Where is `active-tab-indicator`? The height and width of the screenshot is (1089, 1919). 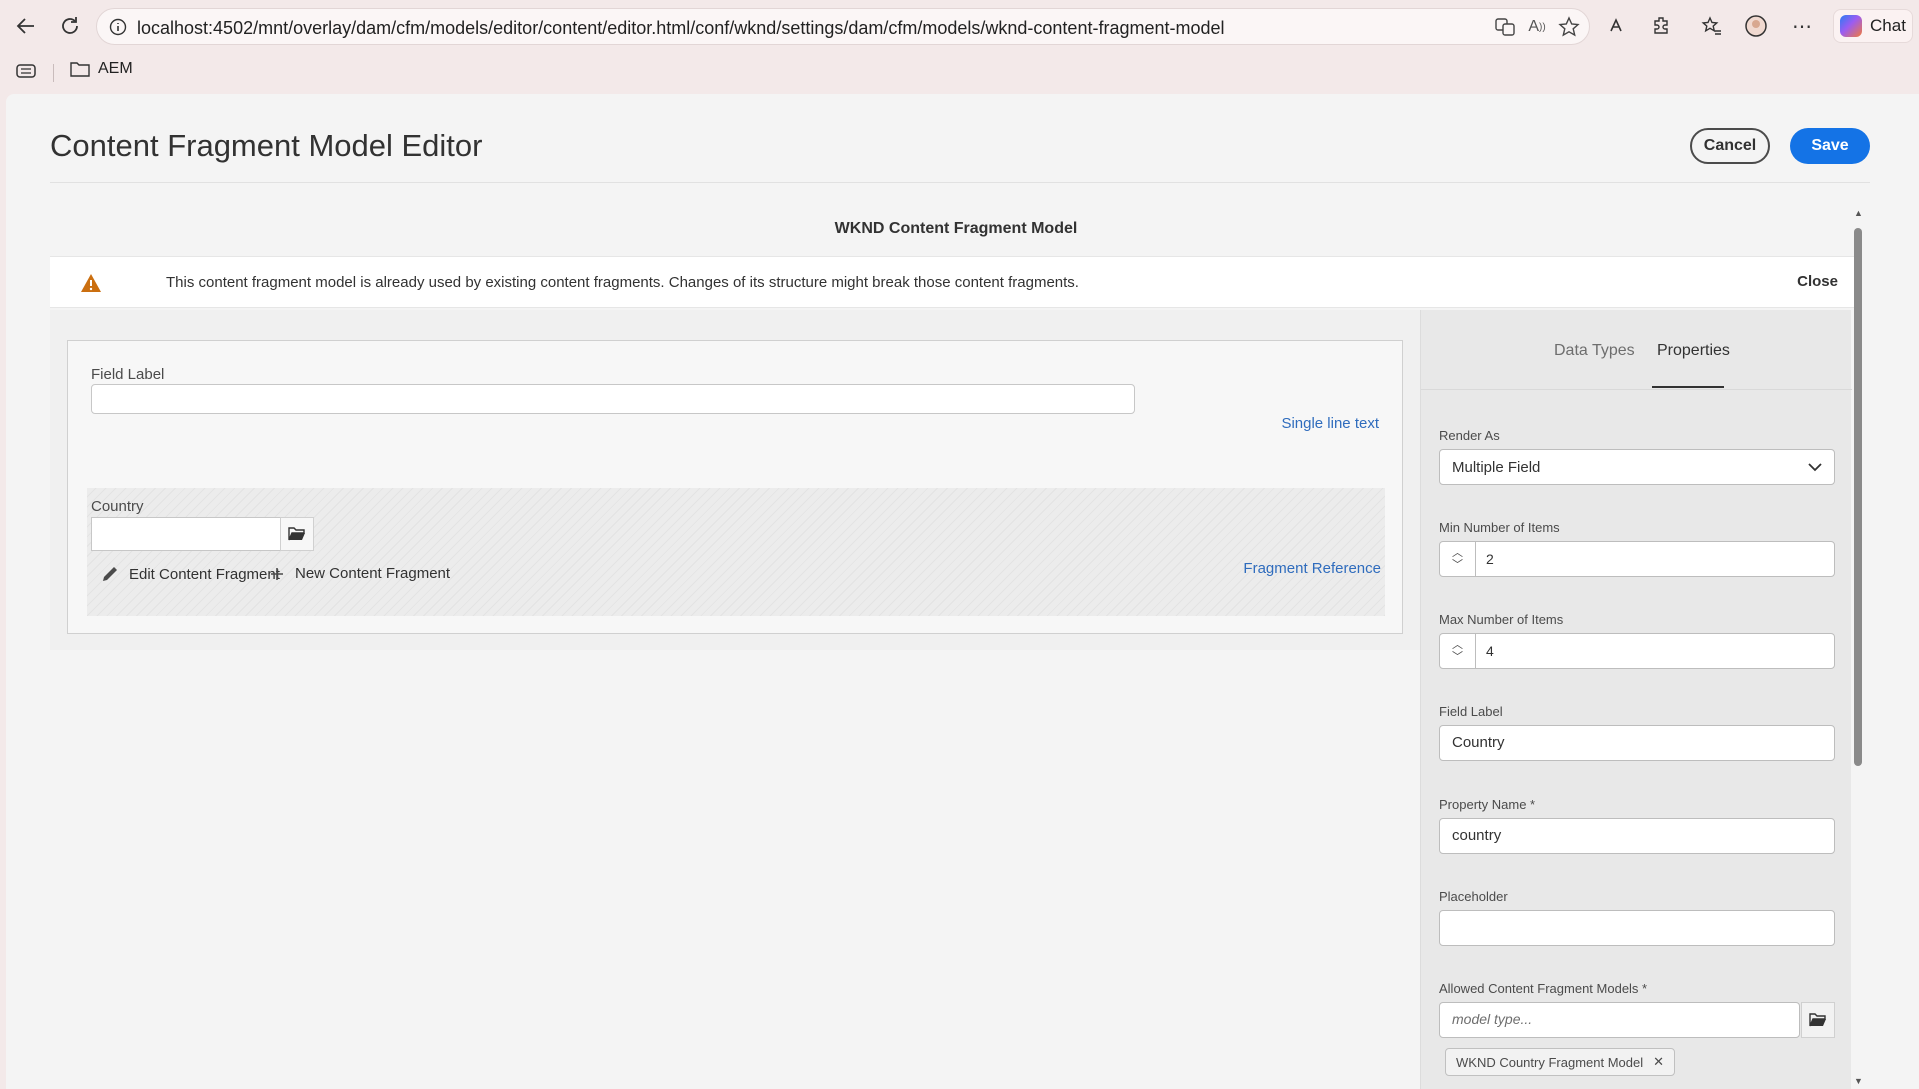 active-tab-indicator is located at coordinates (1688, 387).